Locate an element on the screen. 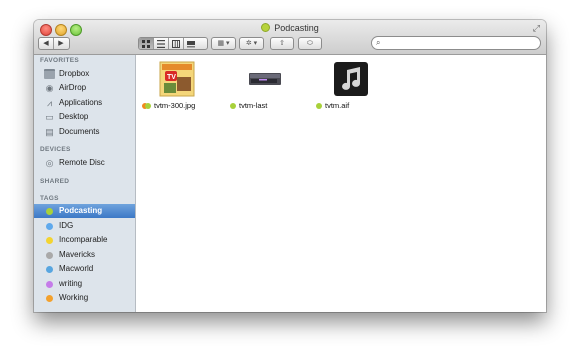 The width and height of the screenshot is (580, 359). list-view-button is located at coordinates (161, 43).